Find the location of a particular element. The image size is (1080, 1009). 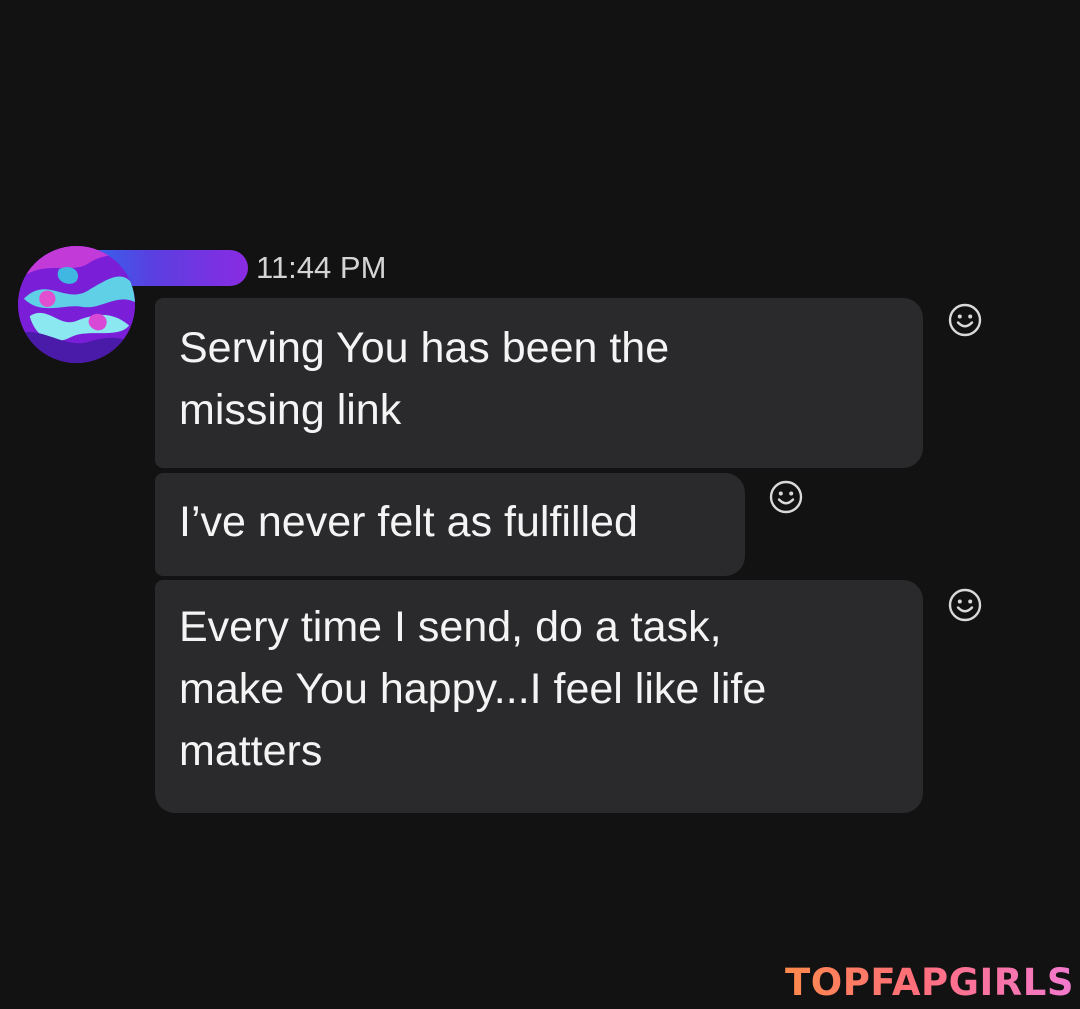

message-timestamp: 11:44 PM is located at coordinates (321, 267).